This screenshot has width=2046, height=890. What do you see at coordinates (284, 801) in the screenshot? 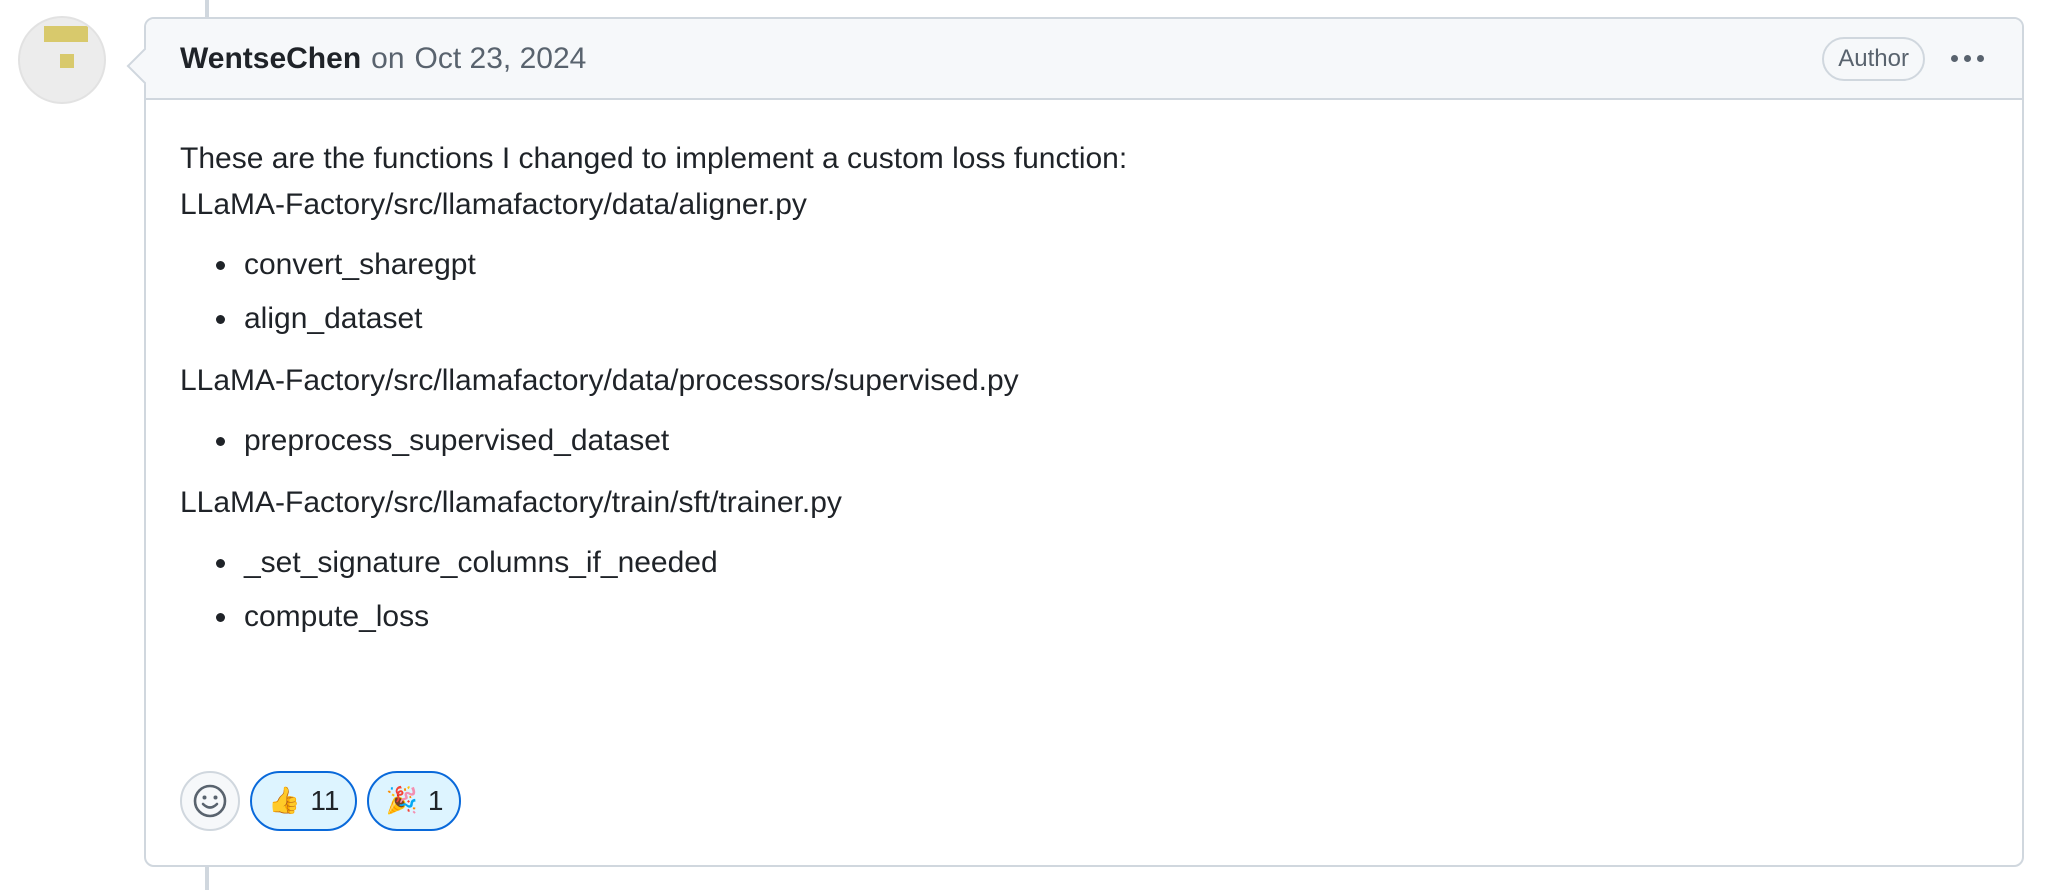
I see `thumbs-up-icon: 👍` at bounding box center [284, 801].